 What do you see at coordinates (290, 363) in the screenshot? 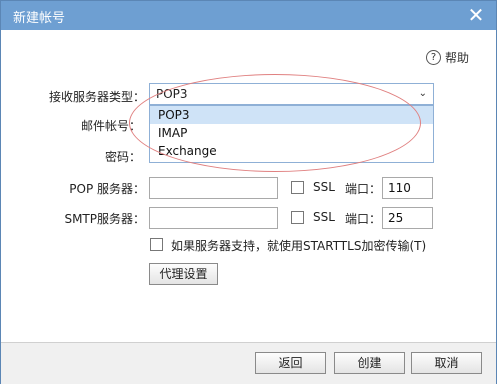
I see `back-button: 返回` at bounding box center [290, 363].